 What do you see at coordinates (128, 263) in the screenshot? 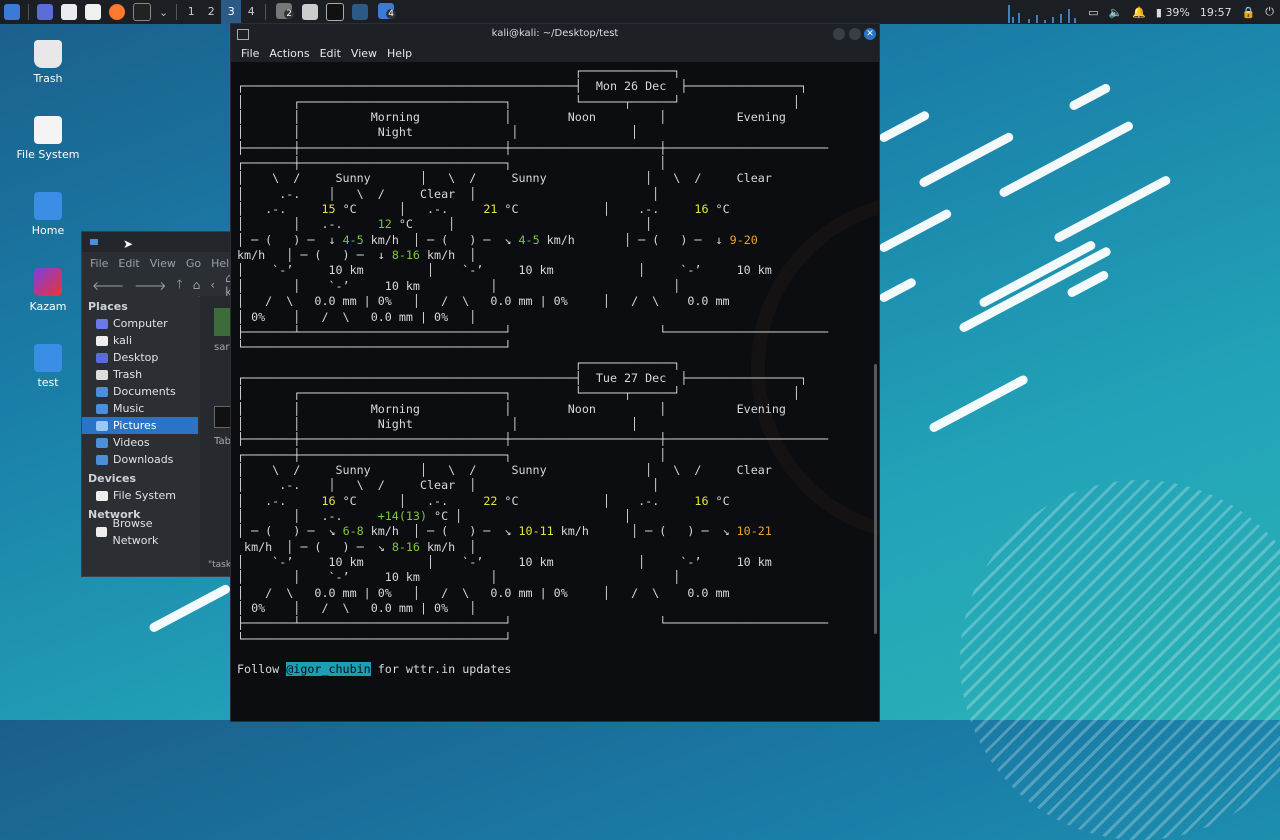
I see `fm-menu-edit: Edit` at bounding box center [128, 263].